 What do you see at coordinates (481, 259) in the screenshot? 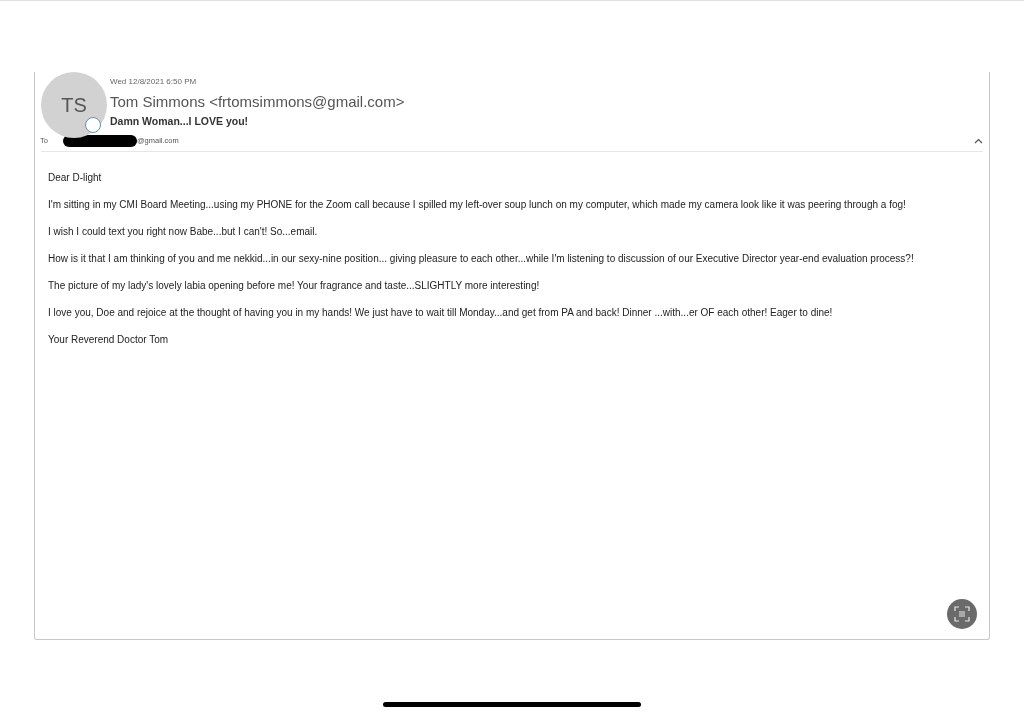
I see `body-paragraph: How is it that I am thinking of you and me nekkid...in our sexy-nine position... giving pleasure to each other...while I'm listening to discussion of our Executive Director year-end evaluation process?!` at bounding box center [481, 259].